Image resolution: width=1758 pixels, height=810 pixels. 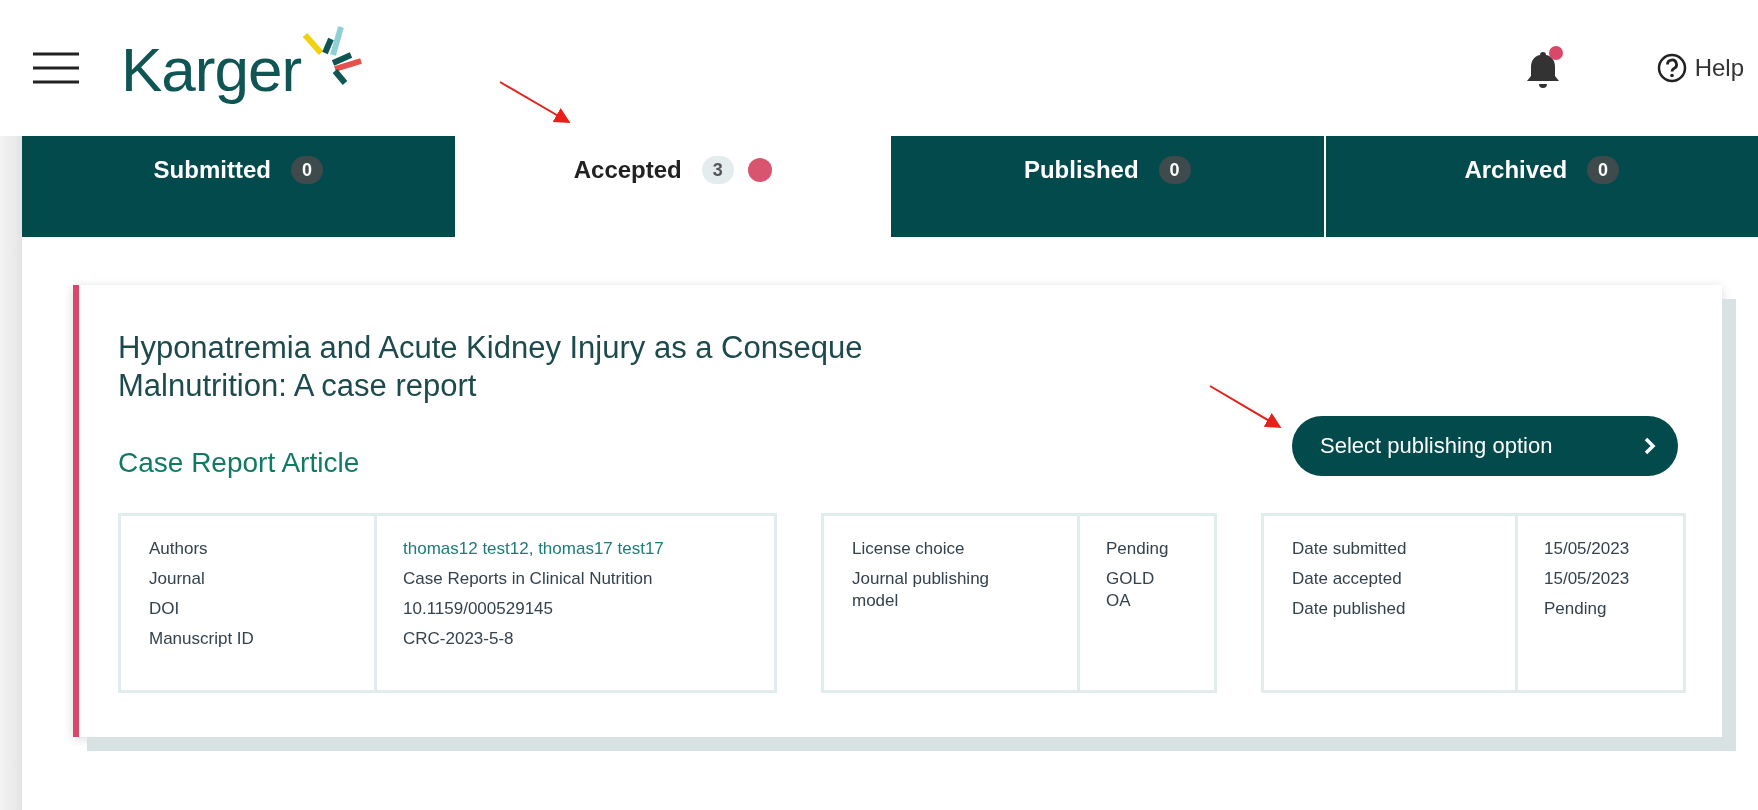 I want to click on menu-icon, so click(x=56, y=68).